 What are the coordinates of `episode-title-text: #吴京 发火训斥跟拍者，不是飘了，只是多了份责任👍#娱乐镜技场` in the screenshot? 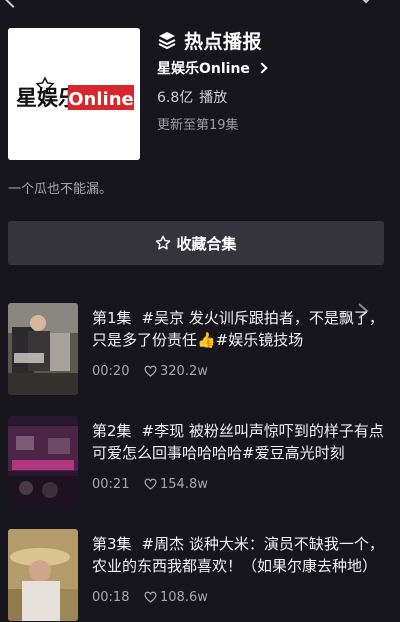 It's located at (238, 329).